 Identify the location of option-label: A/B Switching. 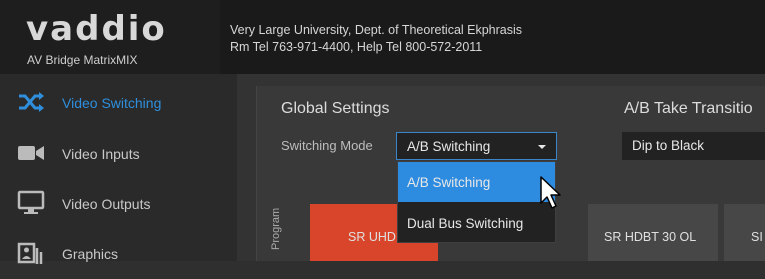
(449, 182).